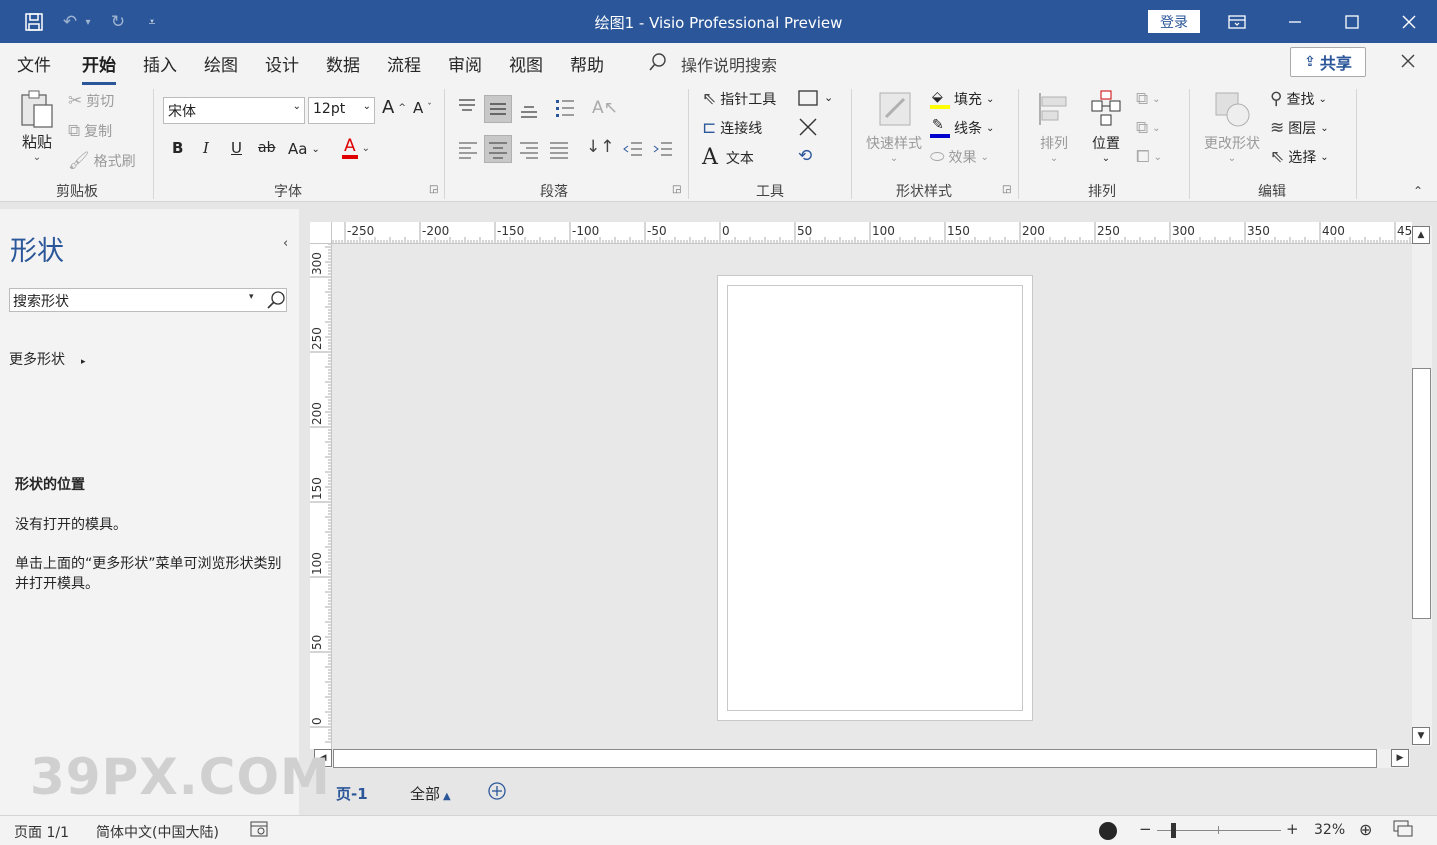 This screenshot has height=845, width=1437. I want to click on line-button: ✎ 线条 ⌄, so click(962, 127).